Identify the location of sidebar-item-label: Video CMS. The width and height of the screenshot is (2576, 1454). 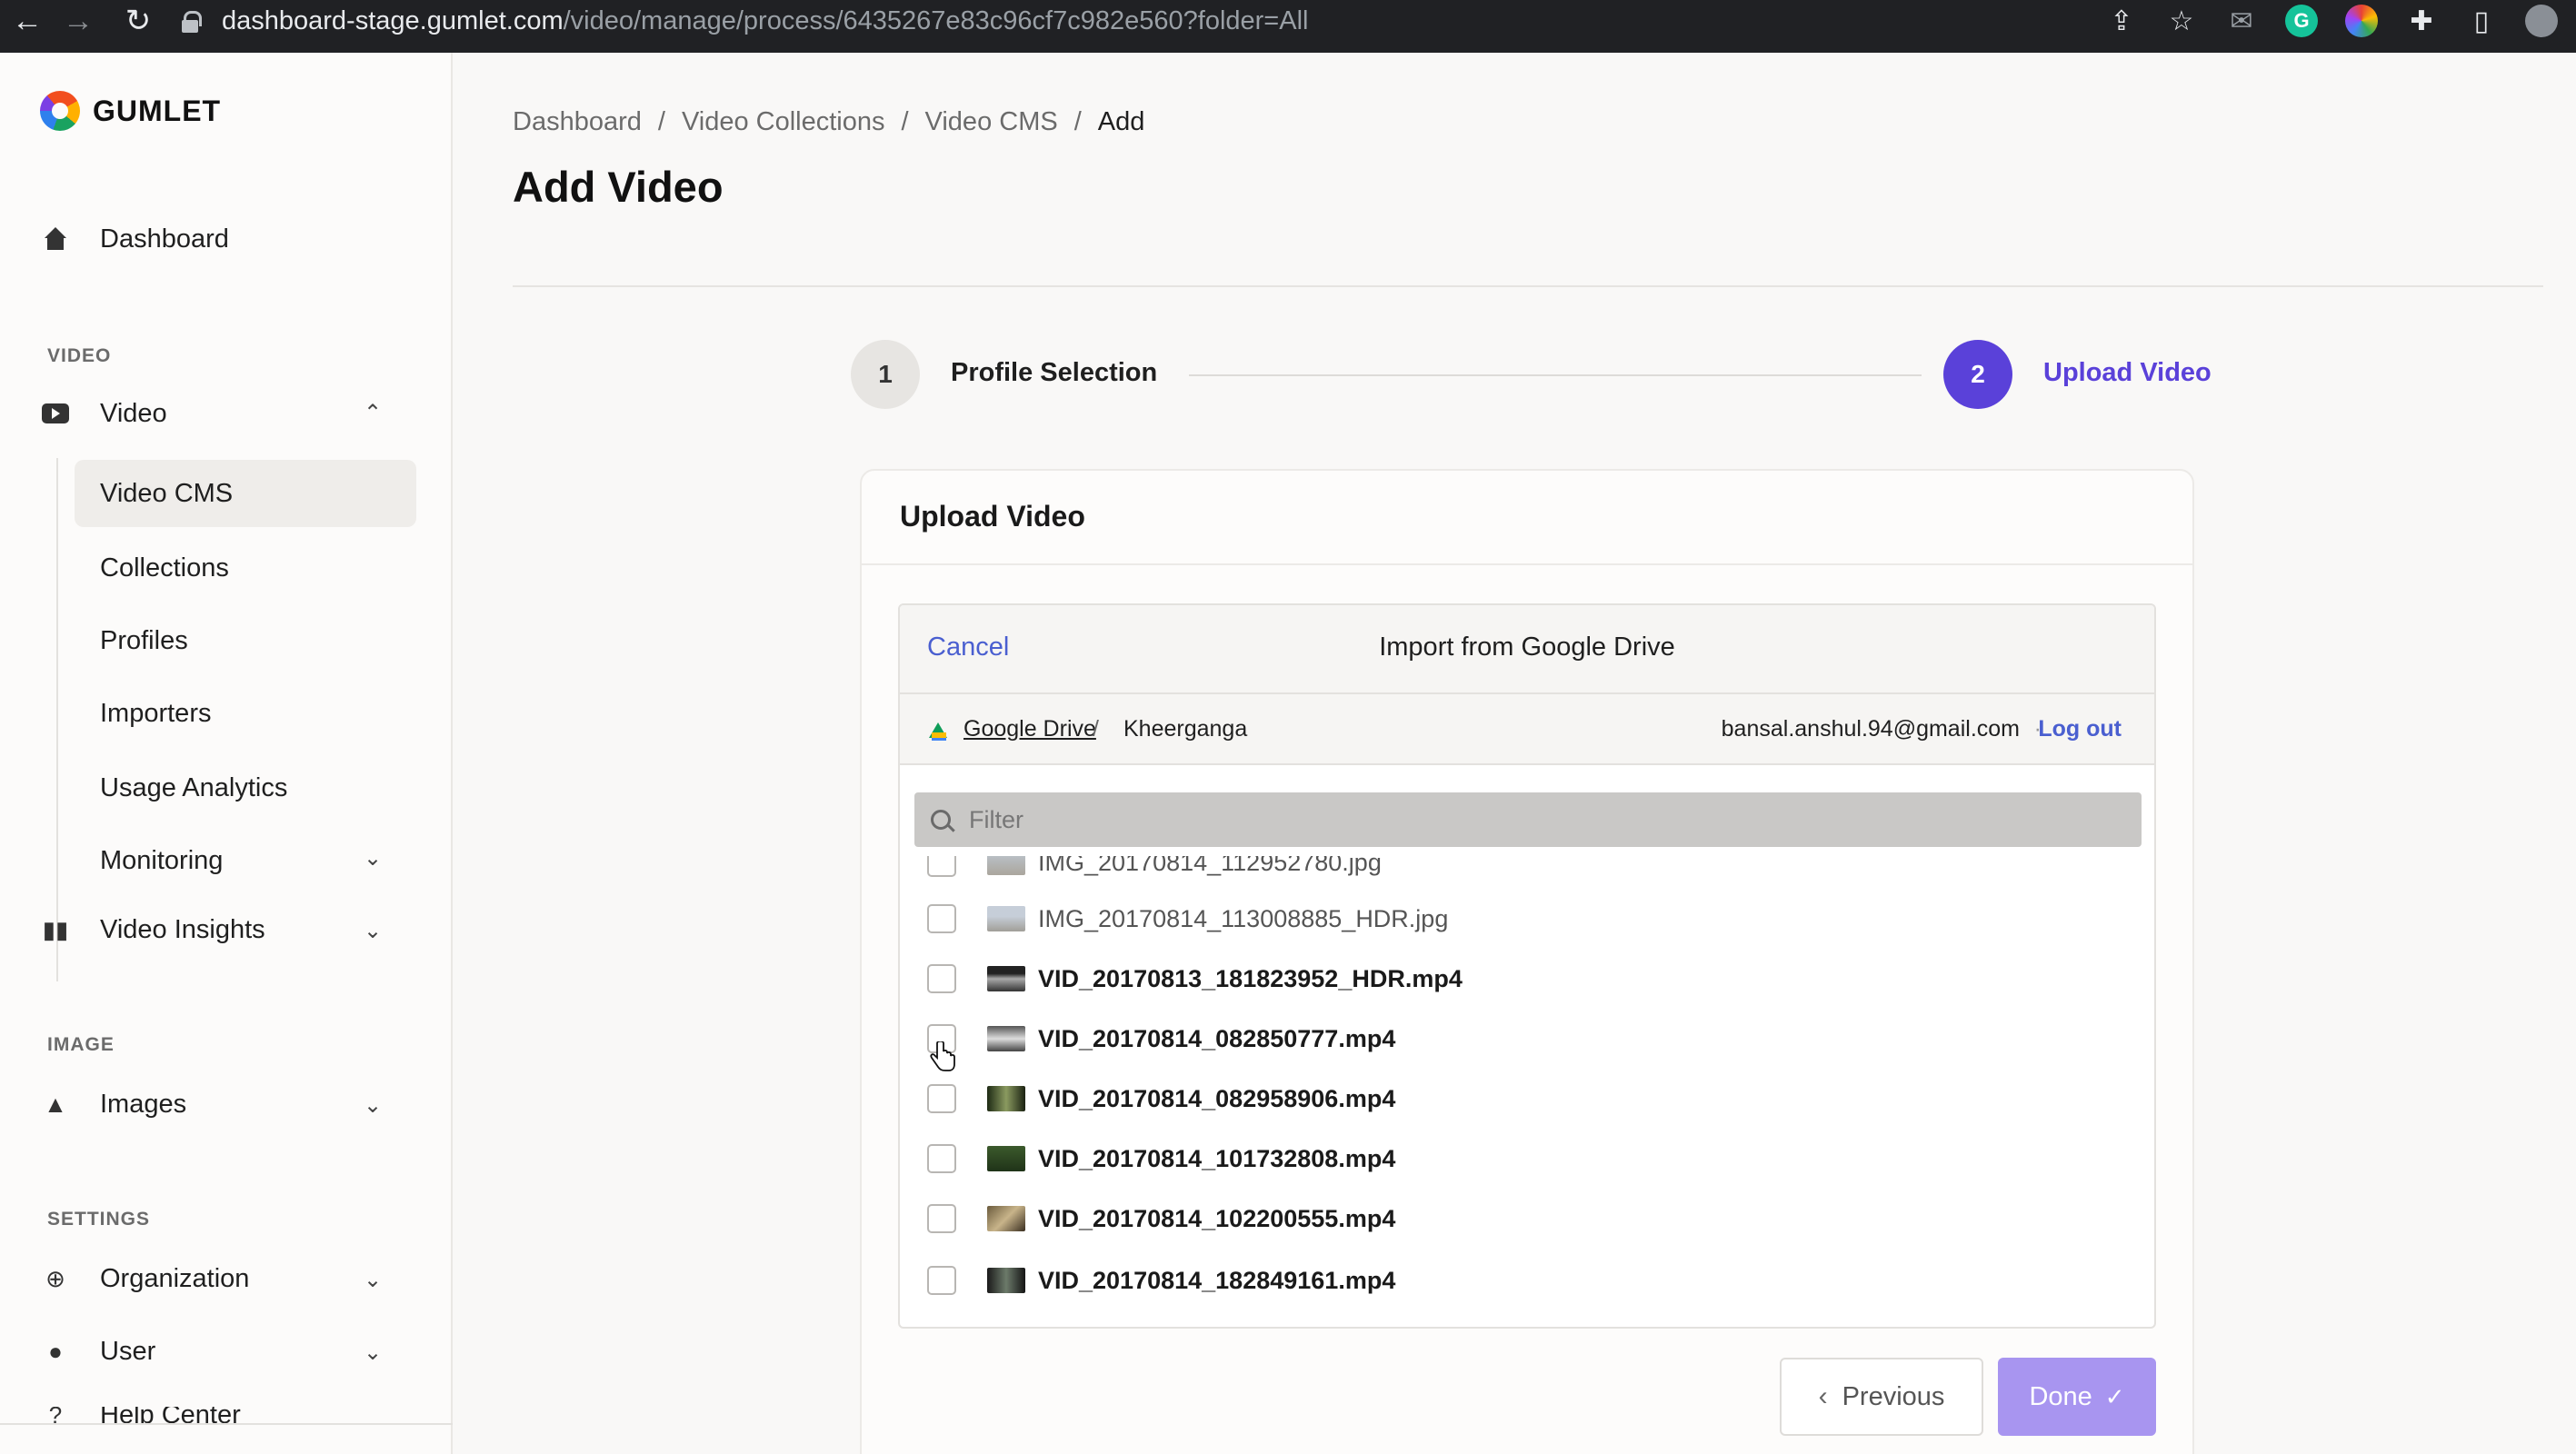
(167, 493).